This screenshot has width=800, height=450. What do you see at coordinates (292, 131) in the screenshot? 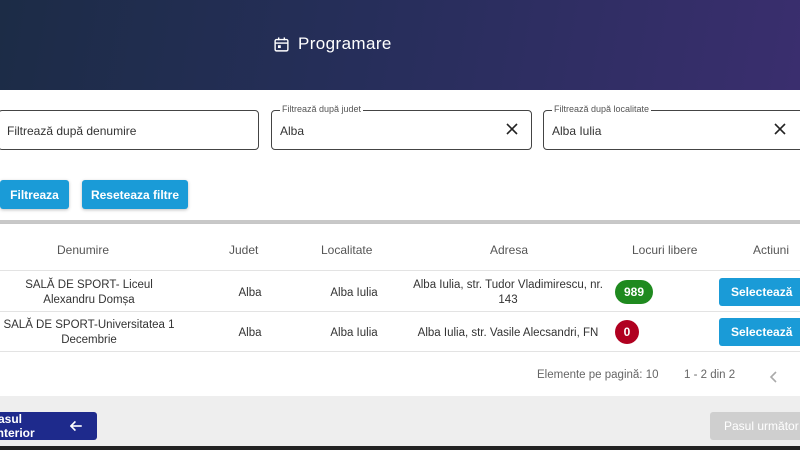
I see `judet-filter-value: Alba` at bounding box center [292, 131].